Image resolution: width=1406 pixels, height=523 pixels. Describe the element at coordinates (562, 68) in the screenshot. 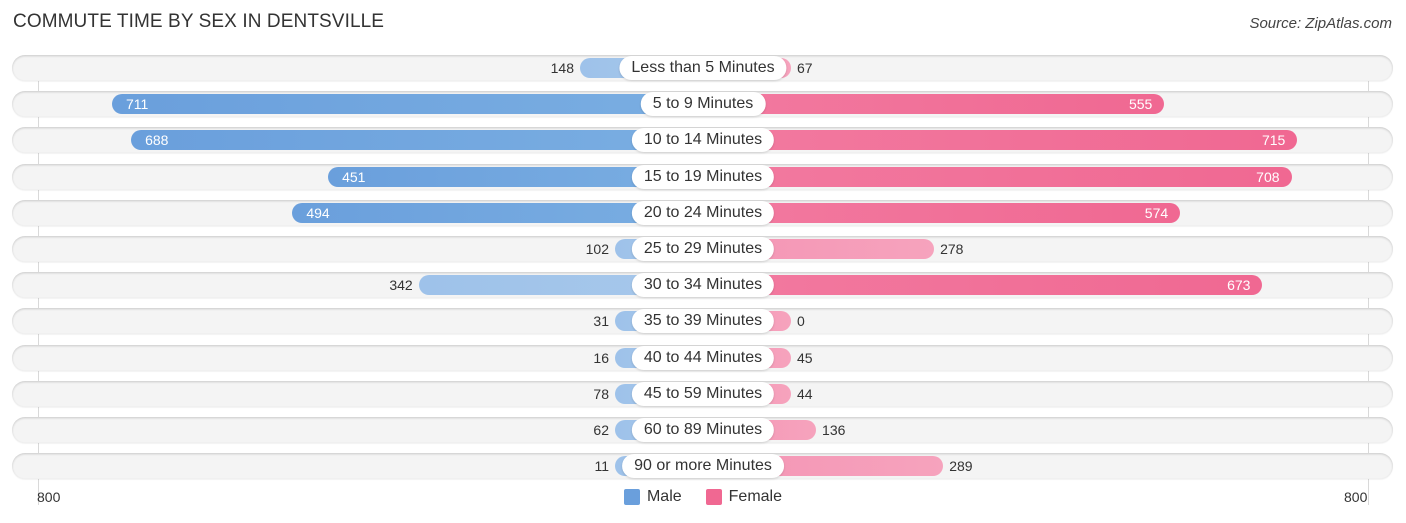

I see `value-label-male: 148` at that location.